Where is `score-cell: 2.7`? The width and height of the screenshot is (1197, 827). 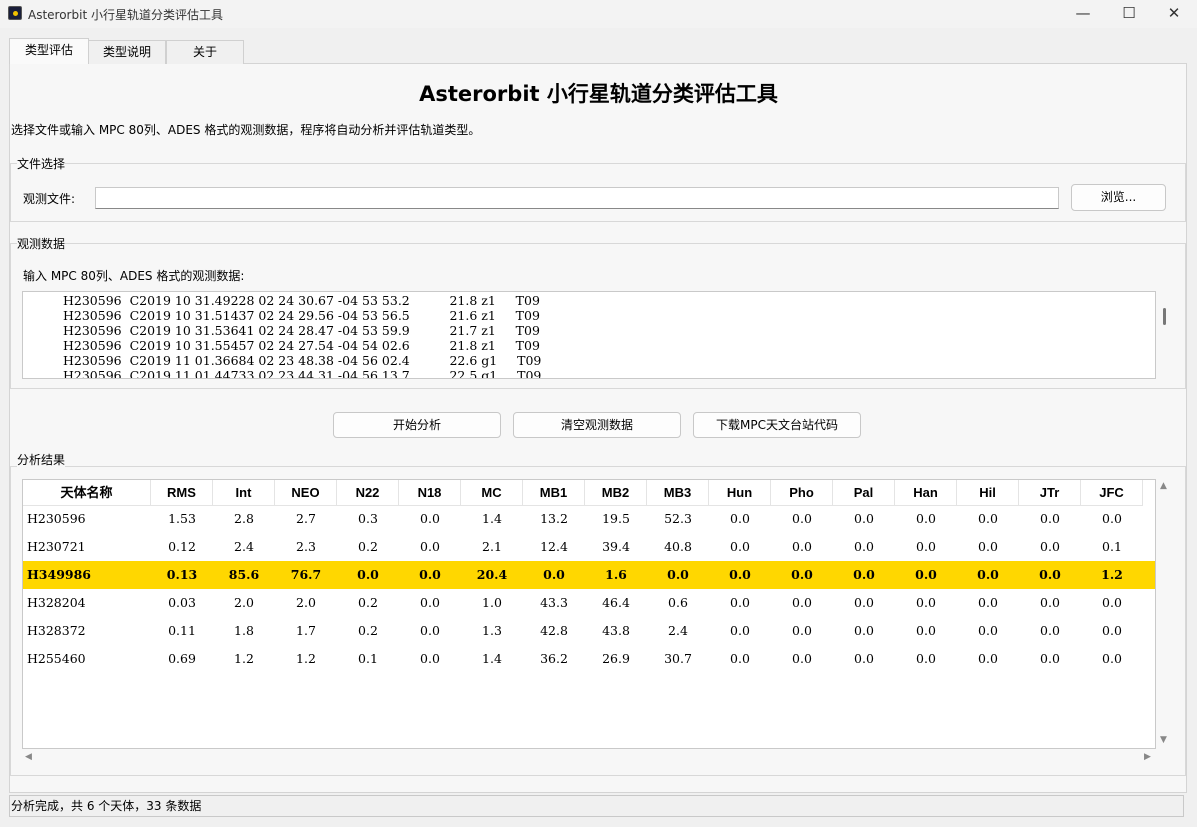
score-cell: 2.7 is located at coordinates (306, 518).